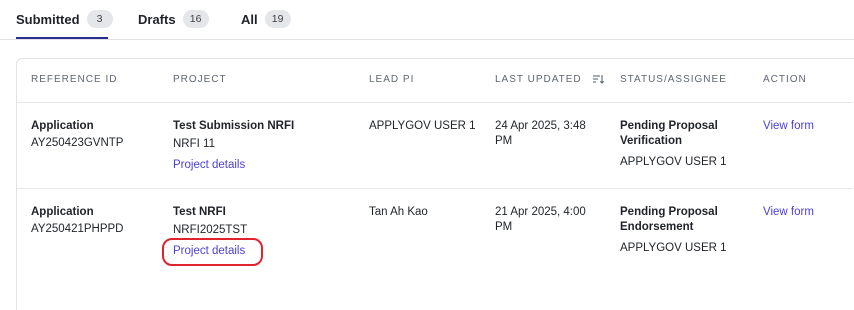  I want to click on sort-icon, so click(598, 79).